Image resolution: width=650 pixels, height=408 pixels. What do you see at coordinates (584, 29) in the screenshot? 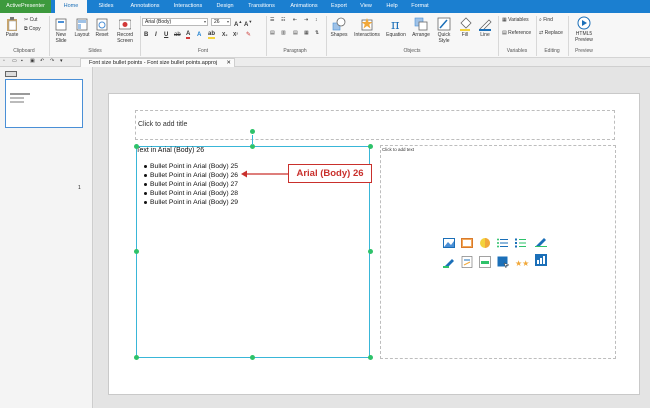
I see `html5-preview-button: HTML5 Preview` at bounding box center [584, 29].